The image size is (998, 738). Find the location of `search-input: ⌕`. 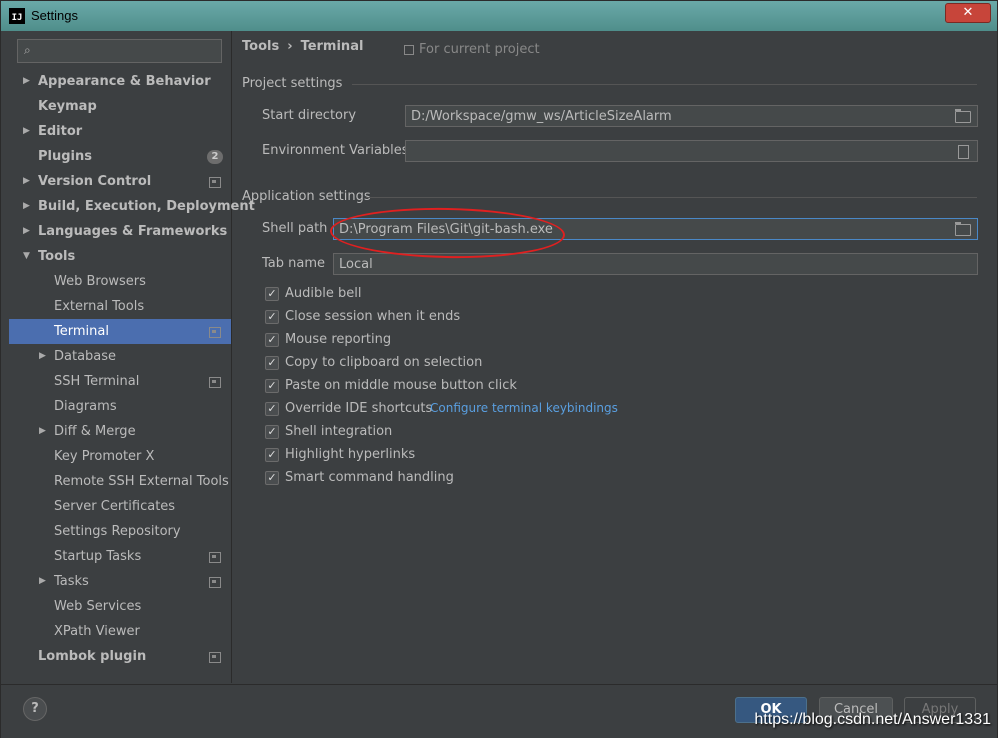

search-input: ⌕ is located at coordinates (119, 51).